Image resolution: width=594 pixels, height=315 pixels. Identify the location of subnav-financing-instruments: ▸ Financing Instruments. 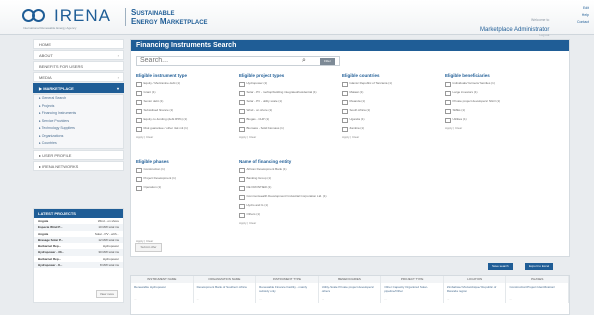
(78, 114).